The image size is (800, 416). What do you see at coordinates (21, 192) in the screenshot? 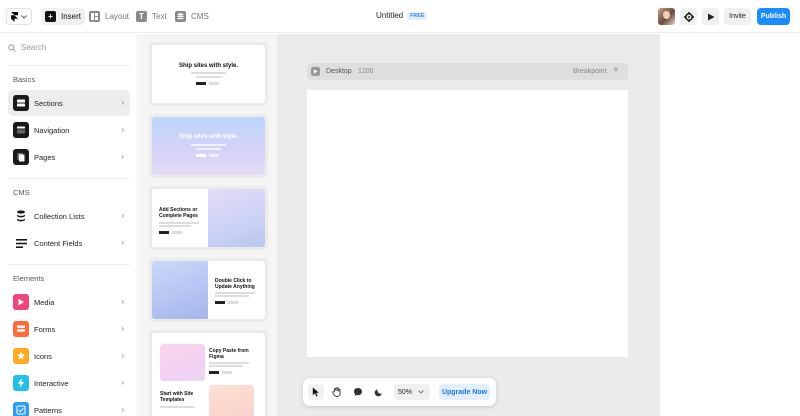
I see `section-title-cms: CMS` at bounding box center [21, 192].